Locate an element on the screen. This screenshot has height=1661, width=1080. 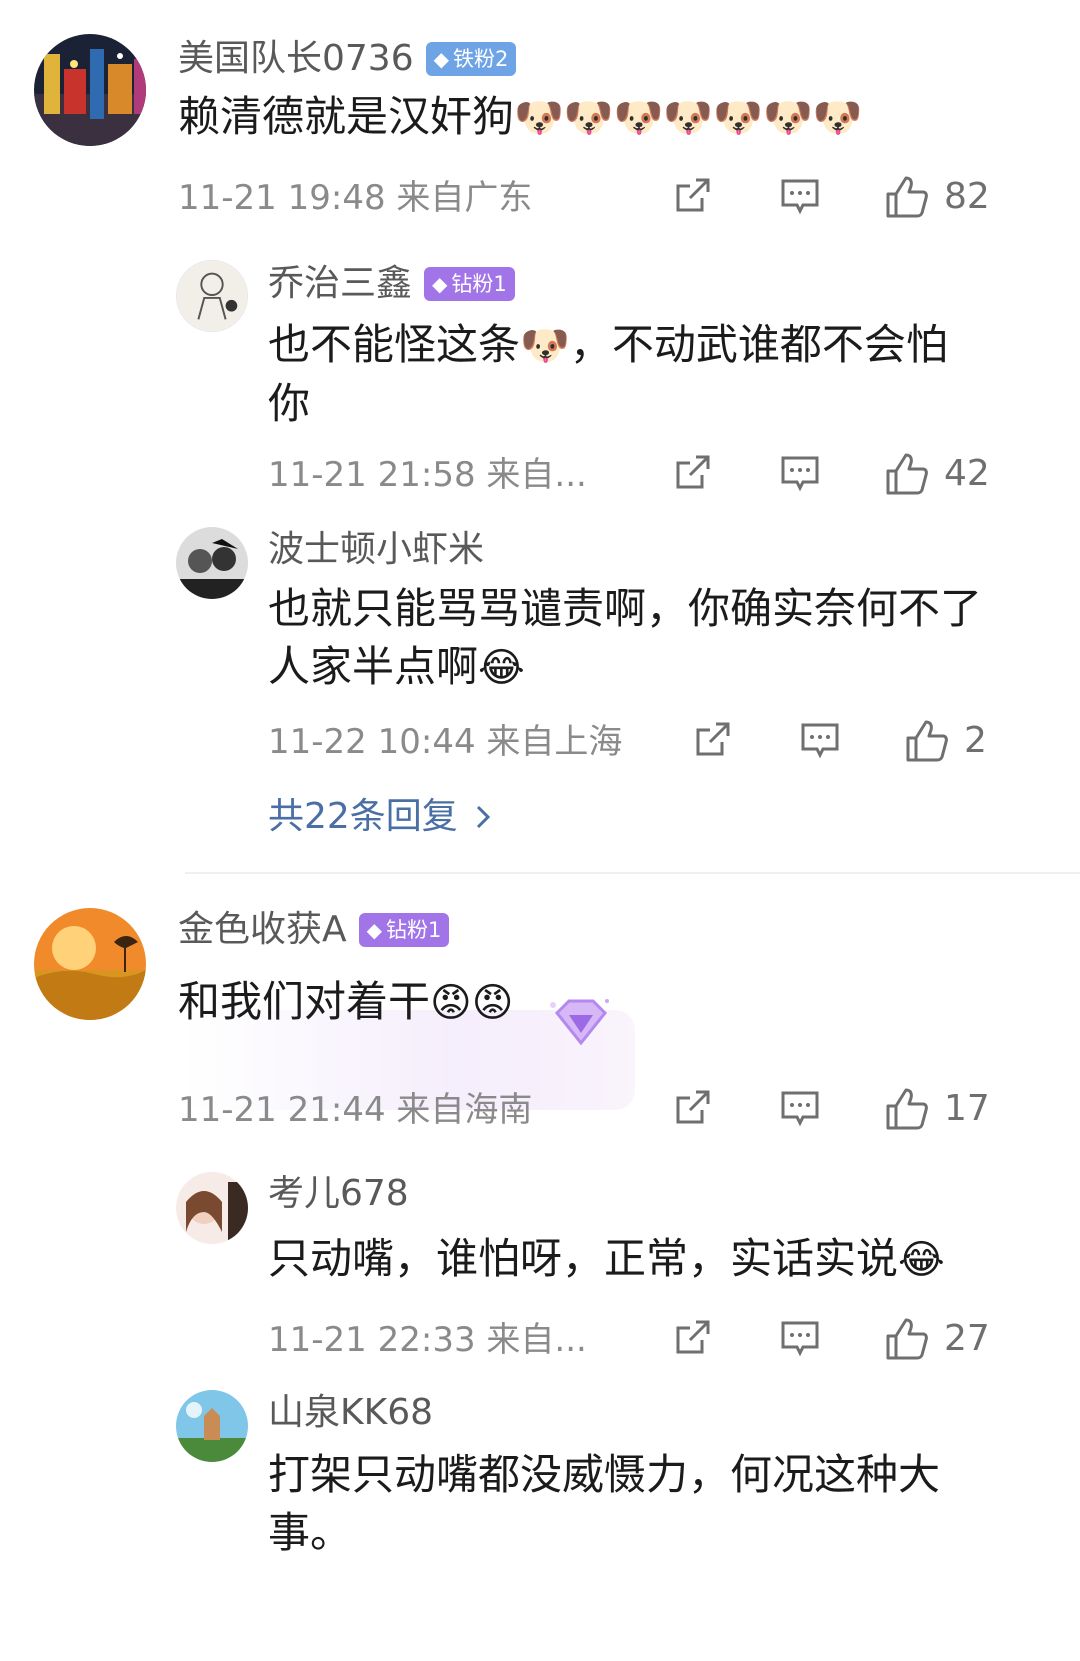
reply-text: 只动嘴，谁怕呀，正常，实话实说😂 is located at coordinates (628, 1259).